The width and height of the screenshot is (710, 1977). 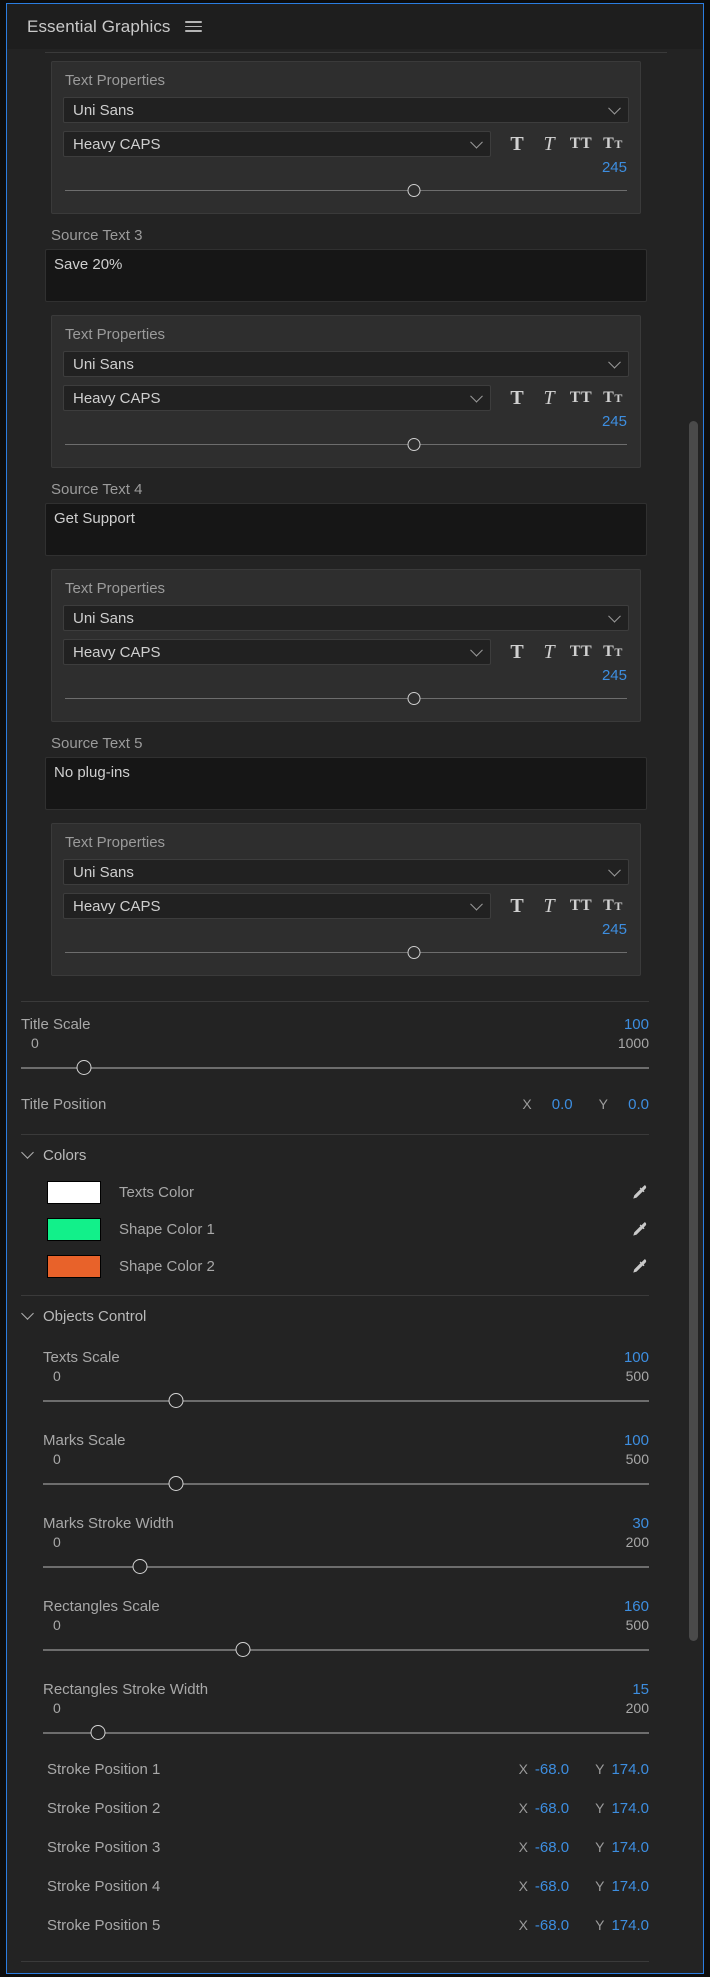 I want to click on slider-range: 0 200, so click(x=357, y=1541).